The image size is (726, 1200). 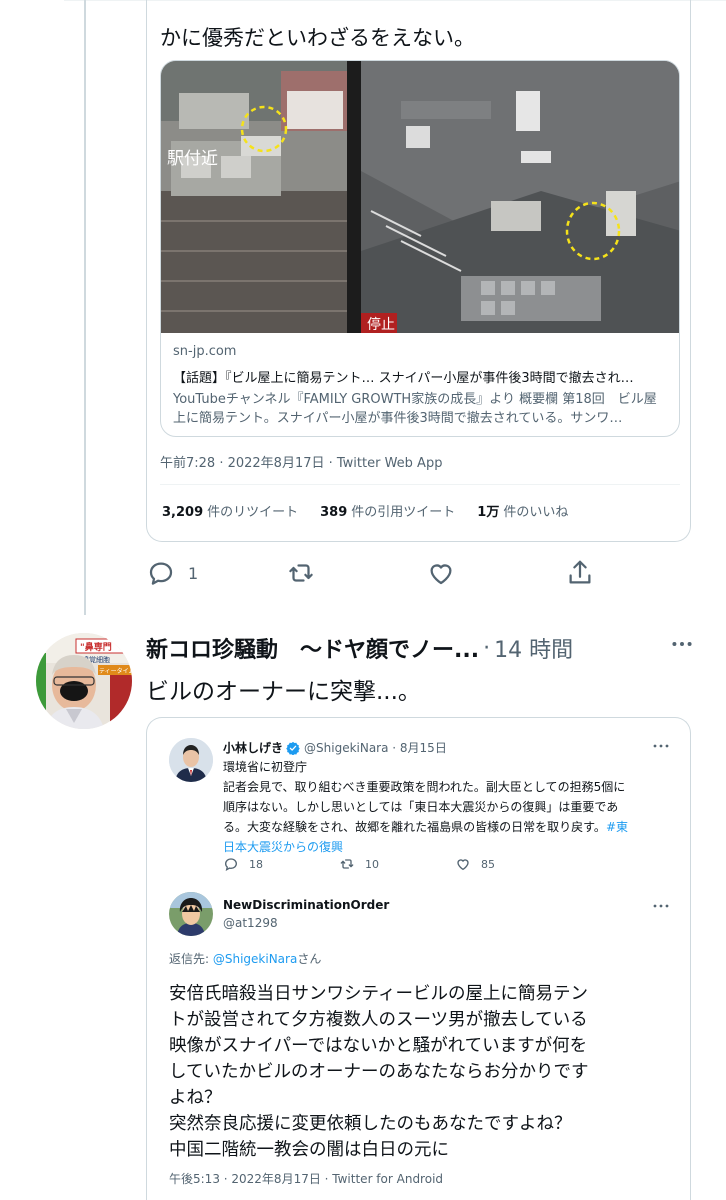 What do you see at coordinates (488, 864) in the screenshot?
I see `embedded-like-count: 85` at bounding box center [488, 864].